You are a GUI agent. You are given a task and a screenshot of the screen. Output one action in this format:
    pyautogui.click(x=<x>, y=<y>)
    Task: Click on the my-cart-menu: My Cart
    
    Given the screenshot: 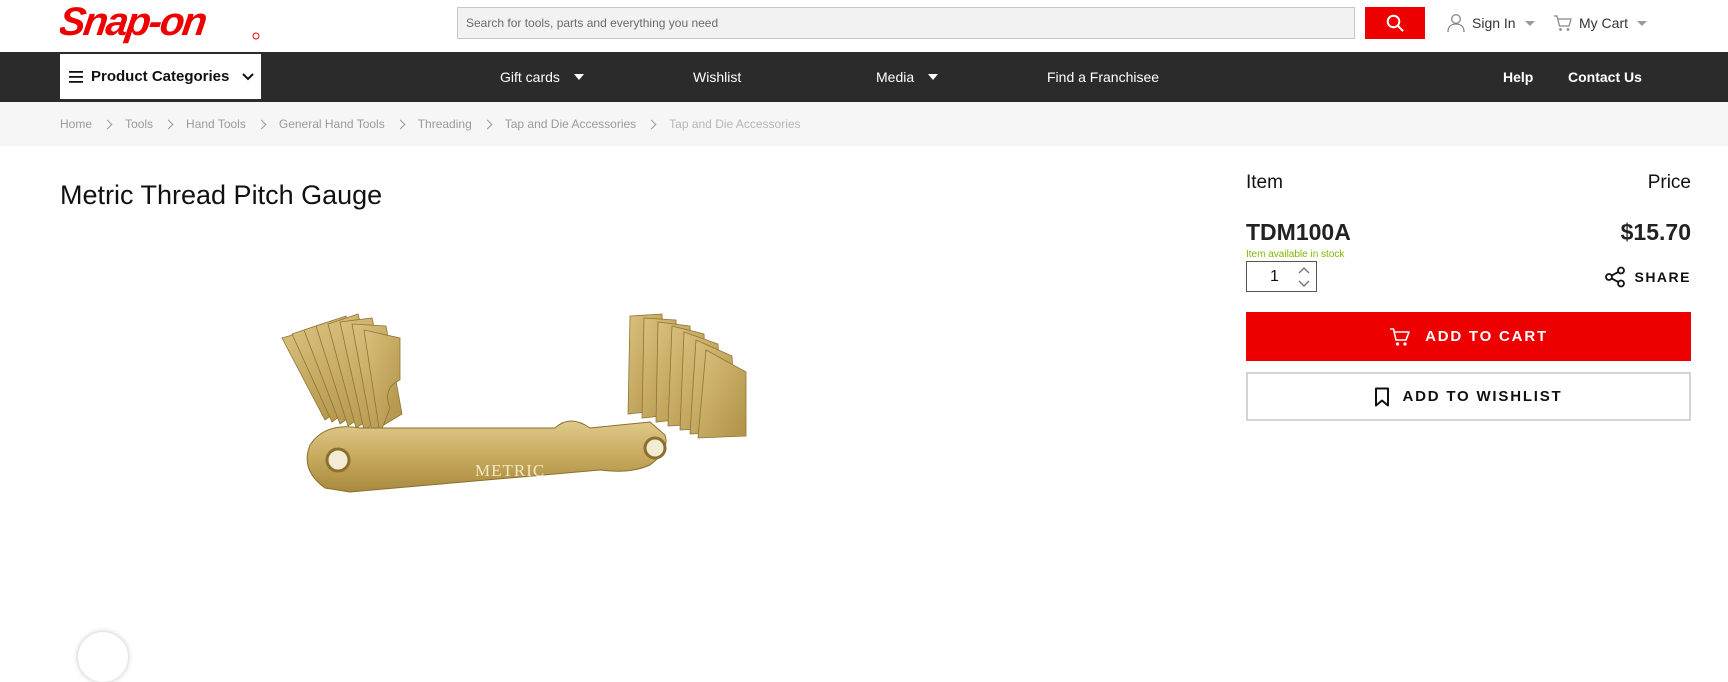 What is the action you would take?
    pyautogui.click(x=1600, y=23)
    